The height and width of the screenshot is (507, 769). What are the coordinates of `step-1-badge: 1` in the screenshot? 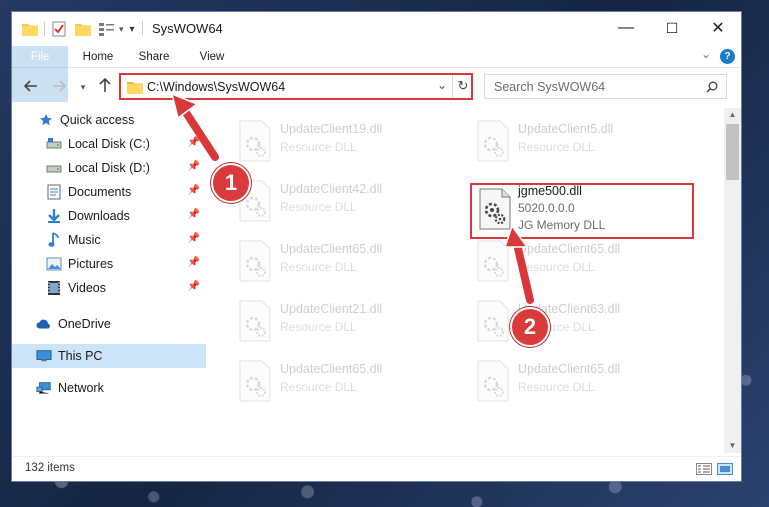 It's located at (231, 183).